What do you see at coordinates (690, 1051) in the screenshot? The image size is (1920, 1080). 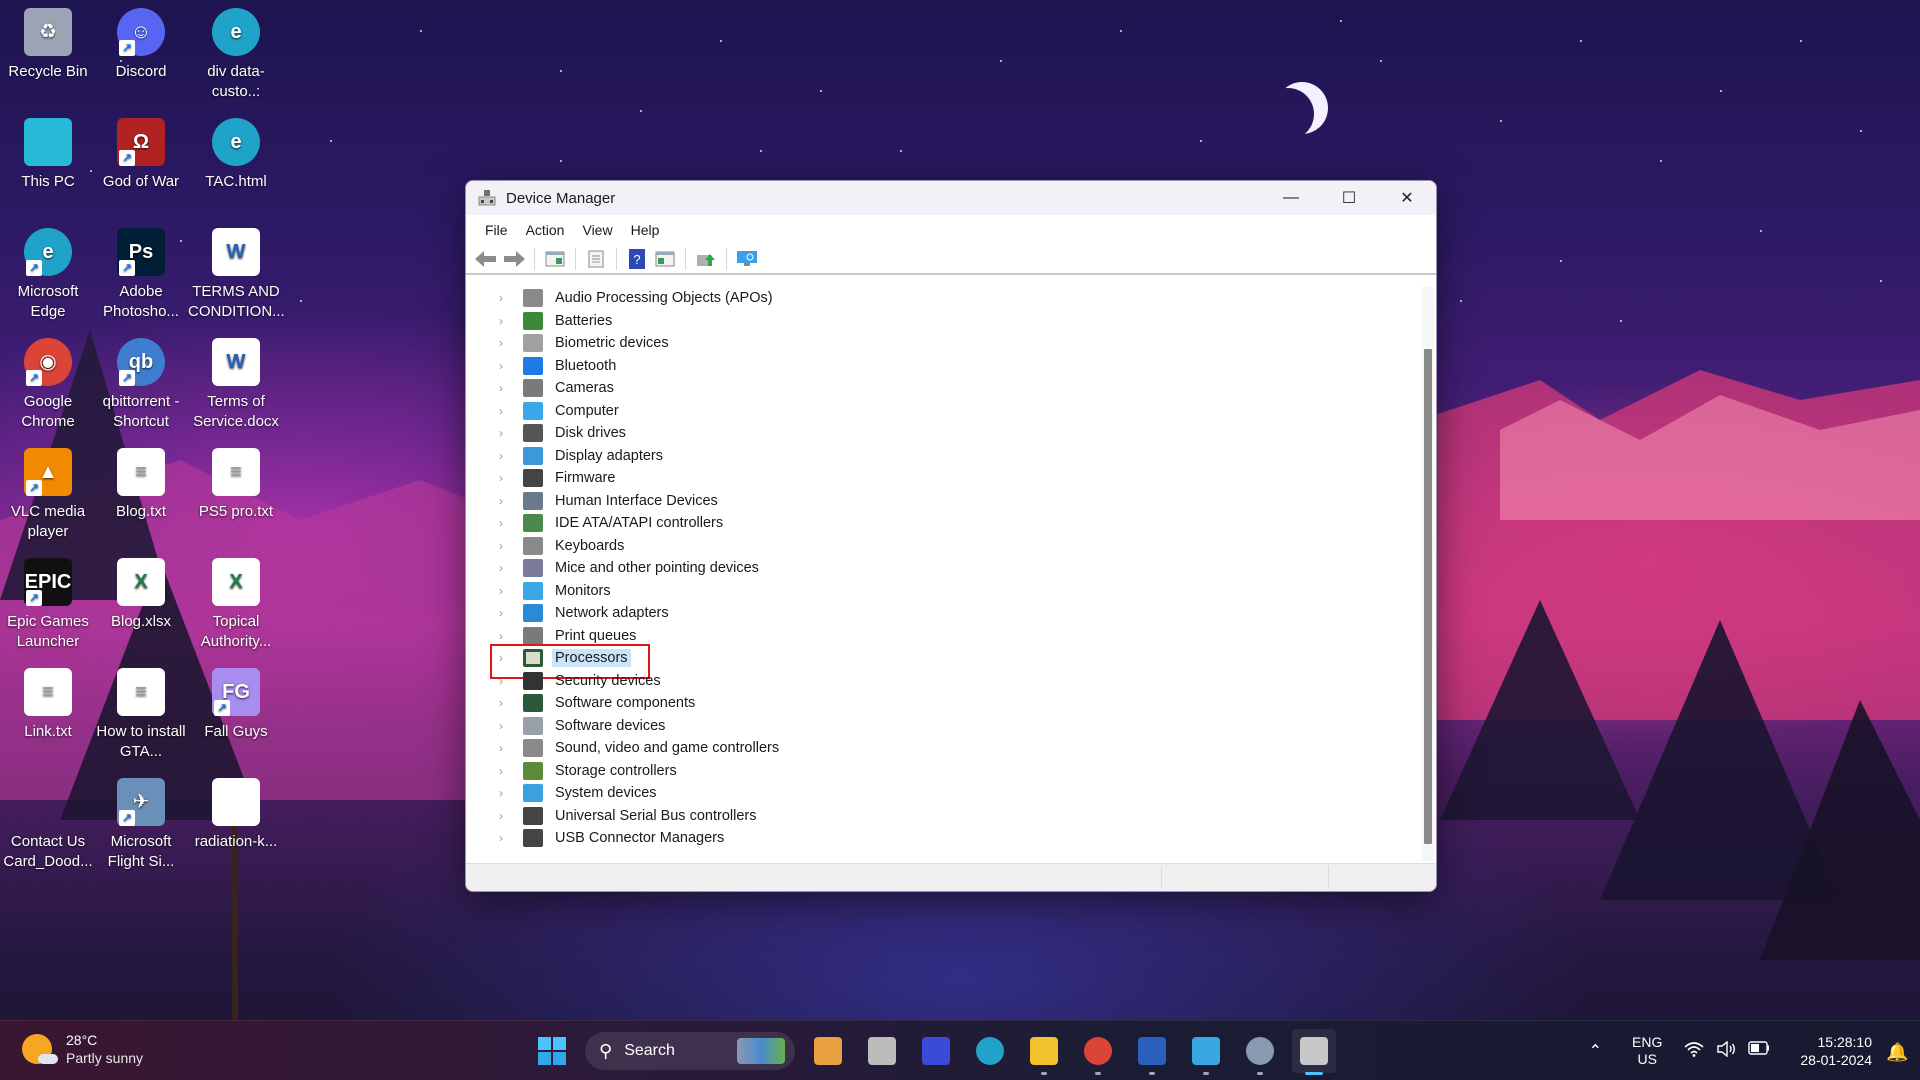 I see `taskbar-search: ⚲ Search` at bounding box center [690, 1051].